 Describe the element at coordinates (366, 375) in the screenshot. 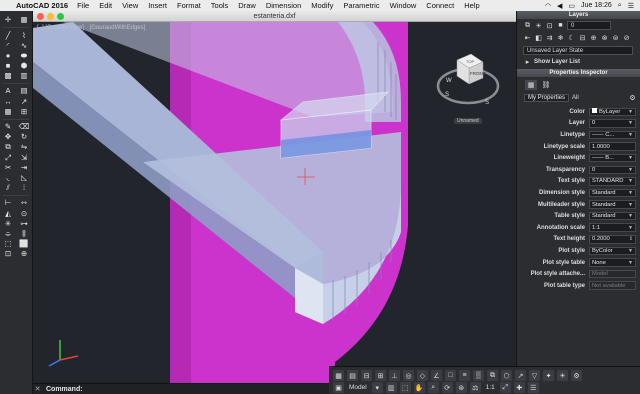

I see `infer-icon: ⊟` at that location.